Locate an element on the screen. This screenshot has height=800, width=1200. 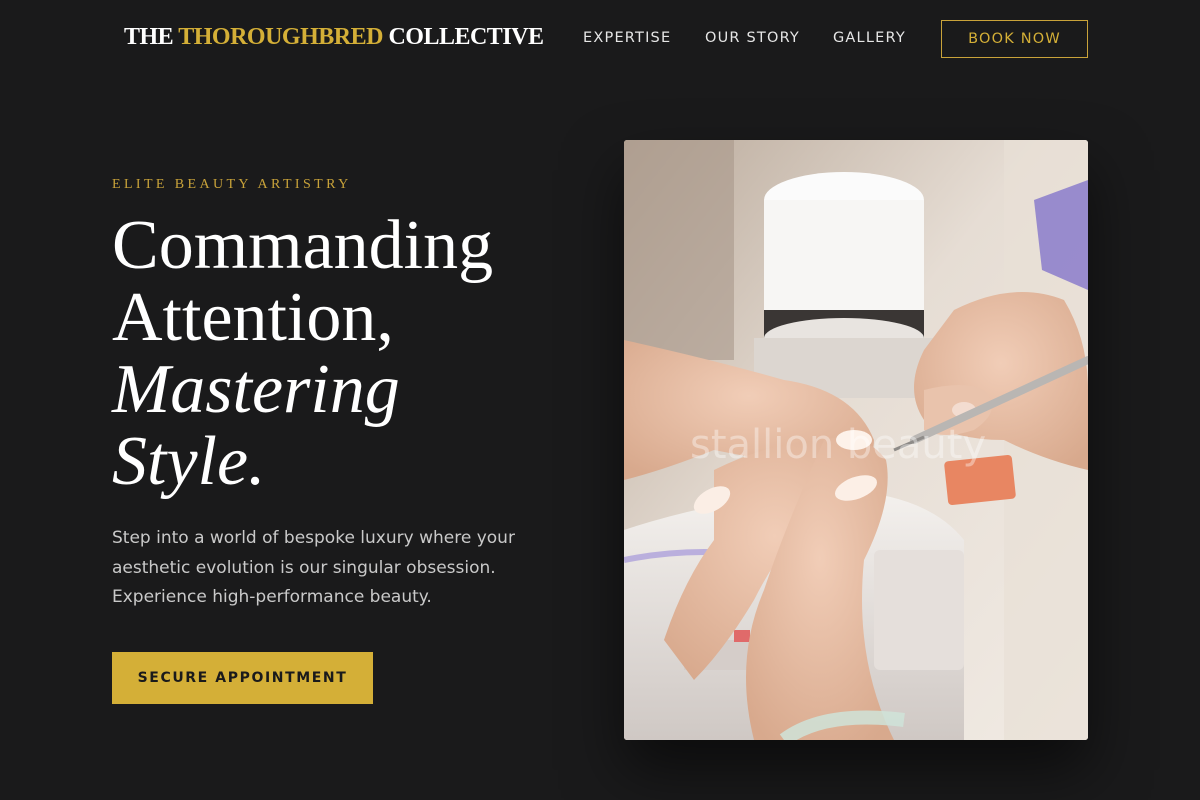
brand-text-thoroughbred: THOROUGHBRED is located at coordinates (280, 37).